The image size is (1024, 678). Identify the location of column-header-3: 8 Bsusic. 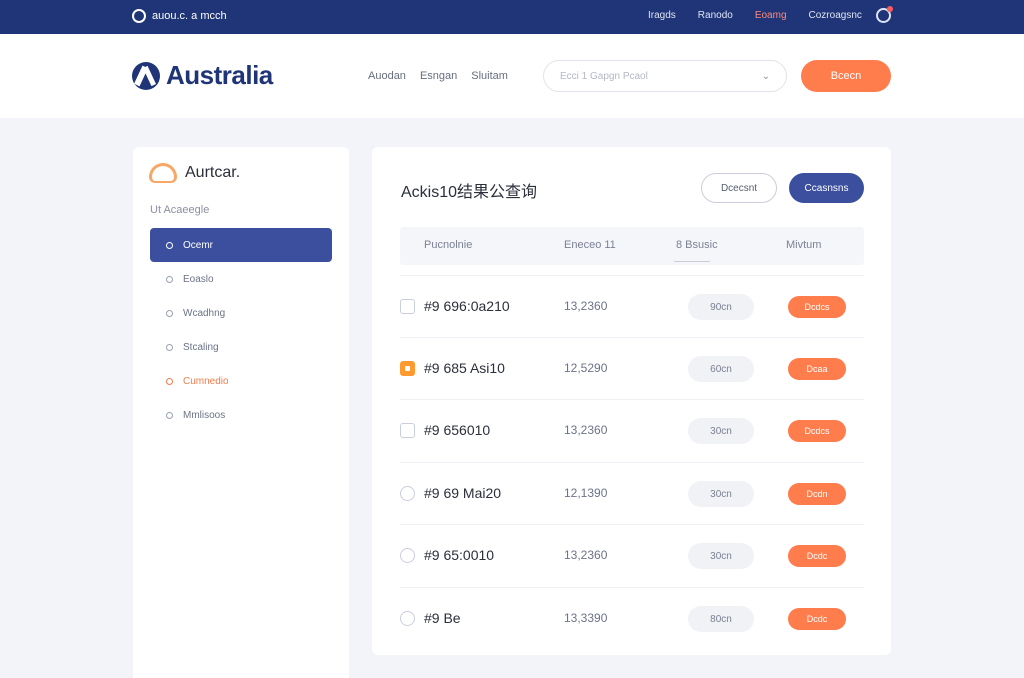
(697, 245).